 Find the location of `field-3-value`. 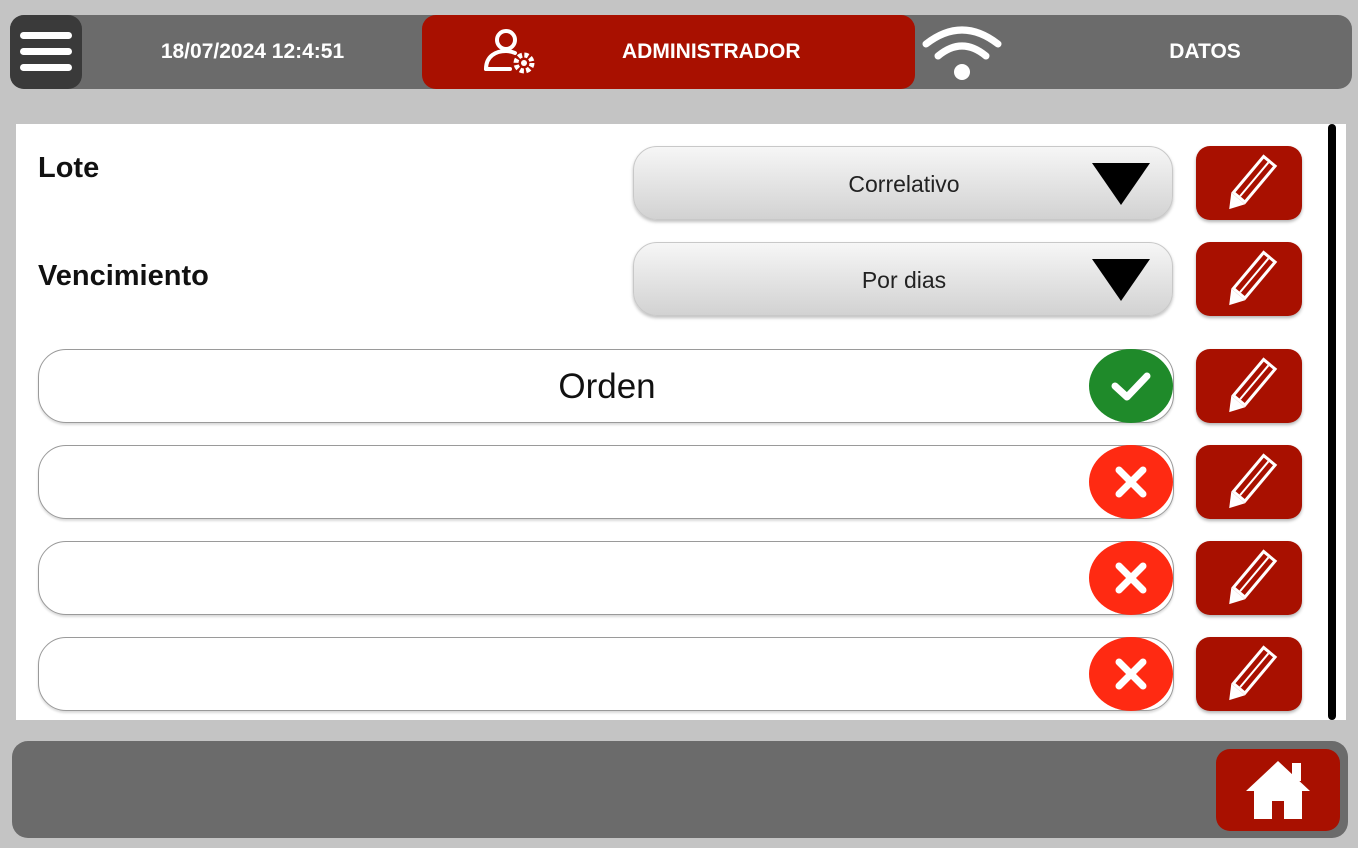

field-3-value is located at coordinates (607, 579).